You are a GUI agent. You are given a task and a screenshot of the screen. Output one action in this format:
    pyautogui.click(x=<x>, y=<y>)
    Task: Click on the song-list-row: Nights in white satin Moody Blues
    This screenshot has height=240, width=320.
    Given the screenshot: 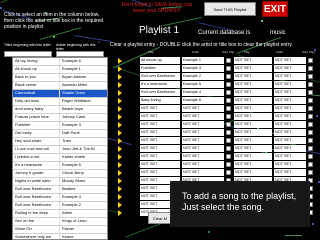 What is the action you would take?
    pyautogui.click(x=60, y=182)
    